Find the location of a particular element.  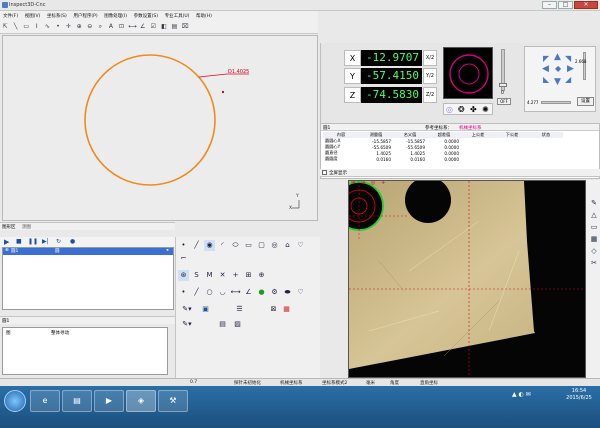

fit-view-icon: ⊡ is located at coordinates (122, 27).